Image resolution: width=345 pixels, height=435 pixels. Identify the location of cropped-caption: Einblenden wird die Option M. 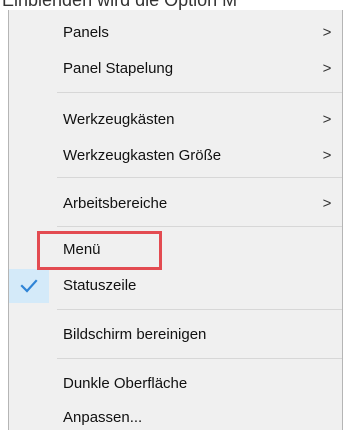
(172, 5).